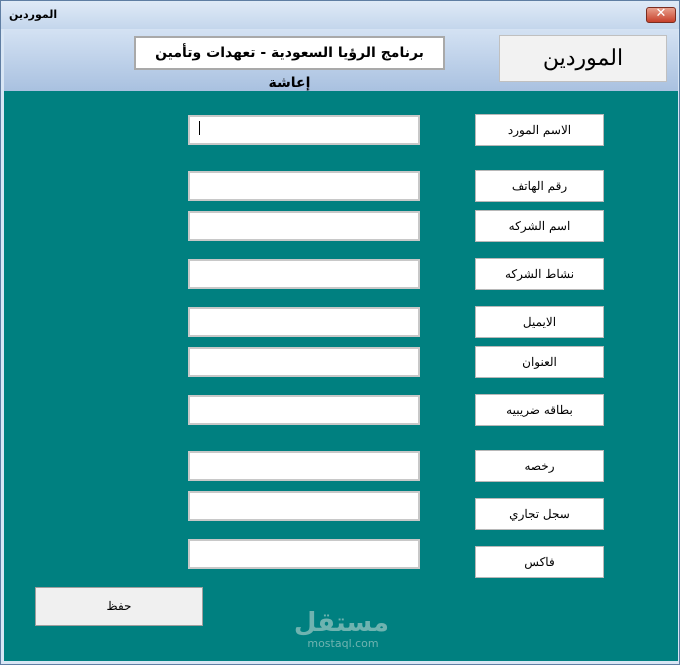 This screenshot has height=665, width=680. Describe the element at coordinates (119, 606) in the screenshot. I see `save-button: حفظ` at that location.